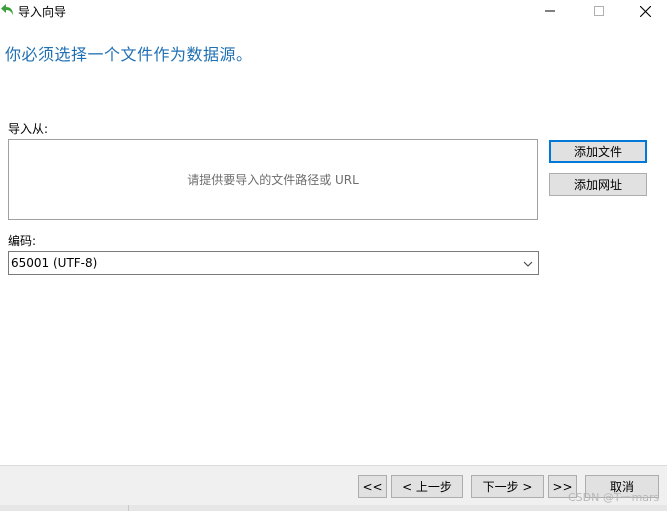  Describe the element at coordinates (42, 12) in the screenshot. I see `window-title: 导入向导` at that location.